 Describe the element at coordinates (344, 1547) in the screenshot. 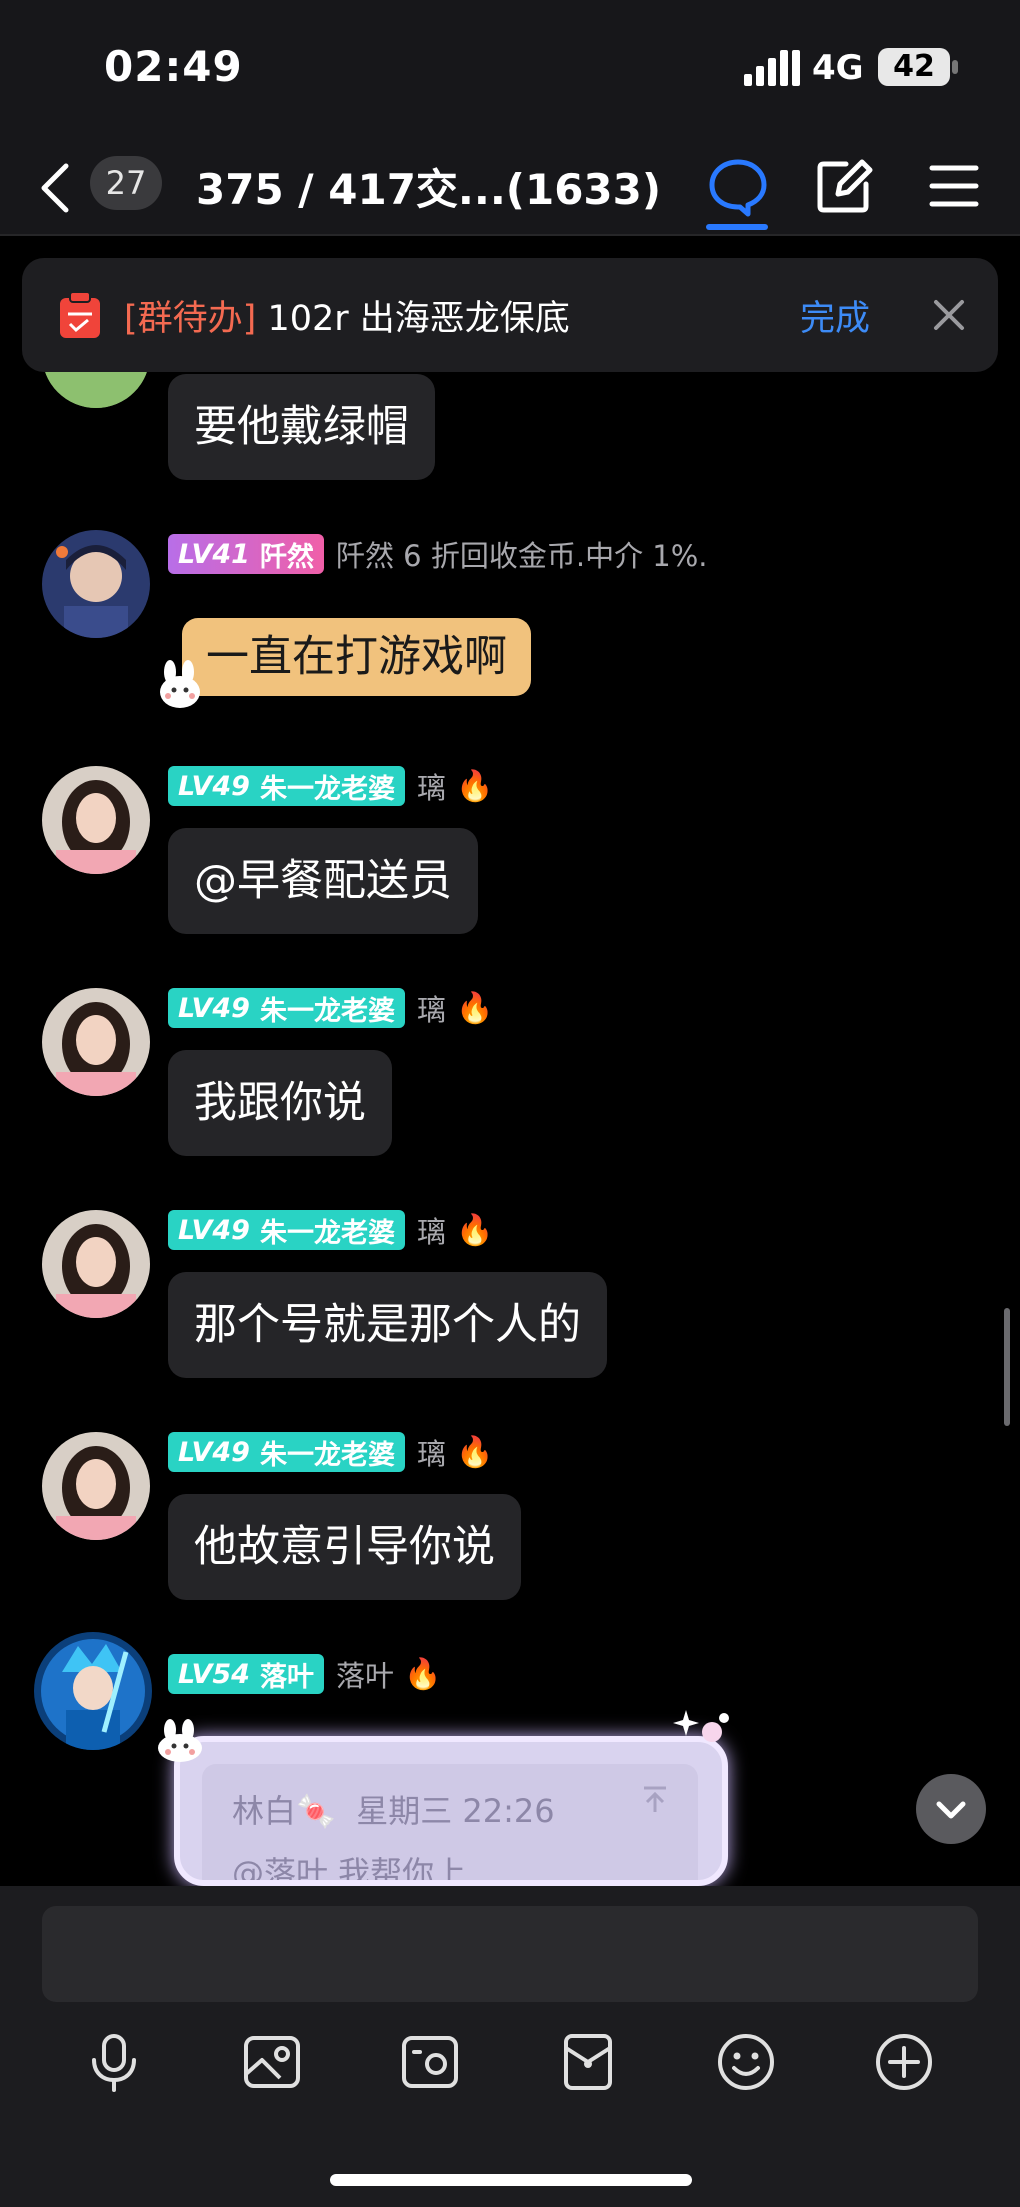

I see `message-bubble: 他故意引导你说` at that location.